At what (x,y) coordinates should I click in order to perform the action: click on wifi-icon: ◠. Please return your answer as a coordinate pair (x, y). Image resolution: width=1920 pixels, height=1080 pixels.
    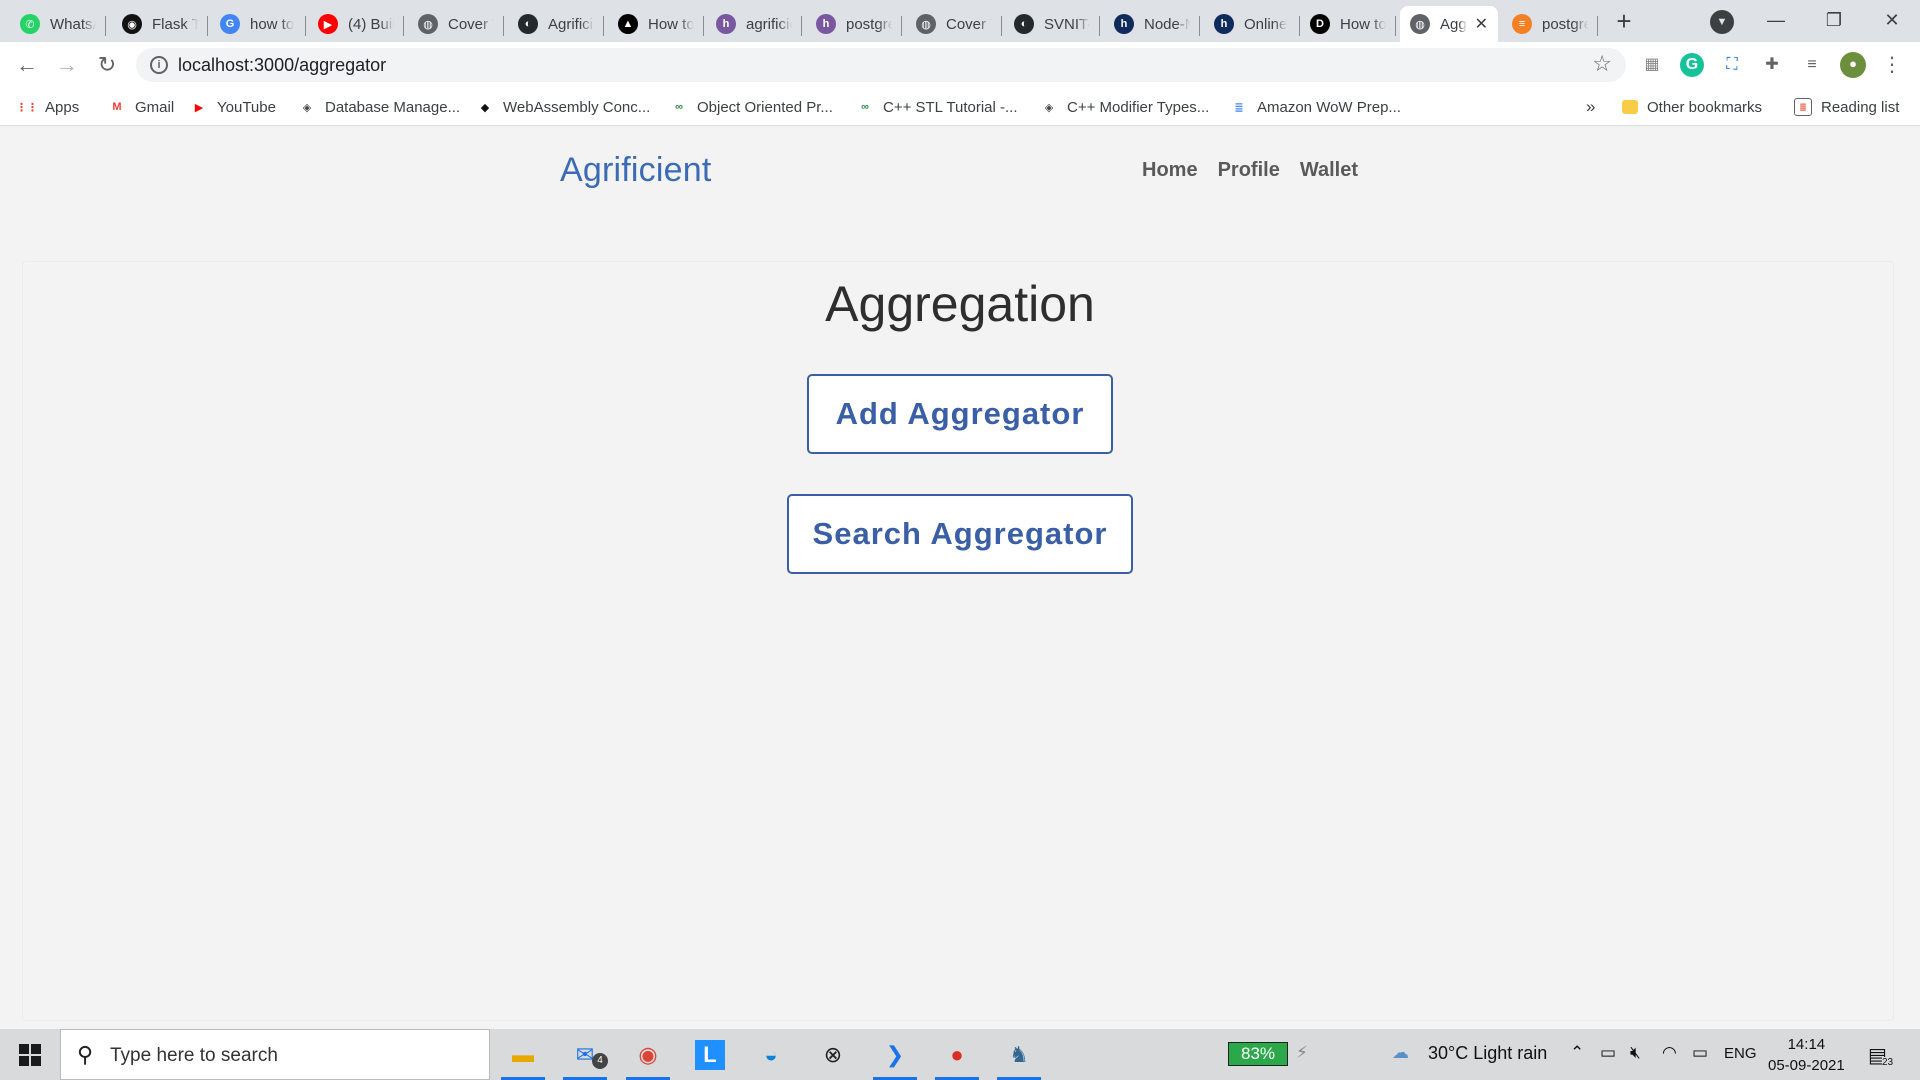
    Looking at the image, I should click on (1669, 1053).